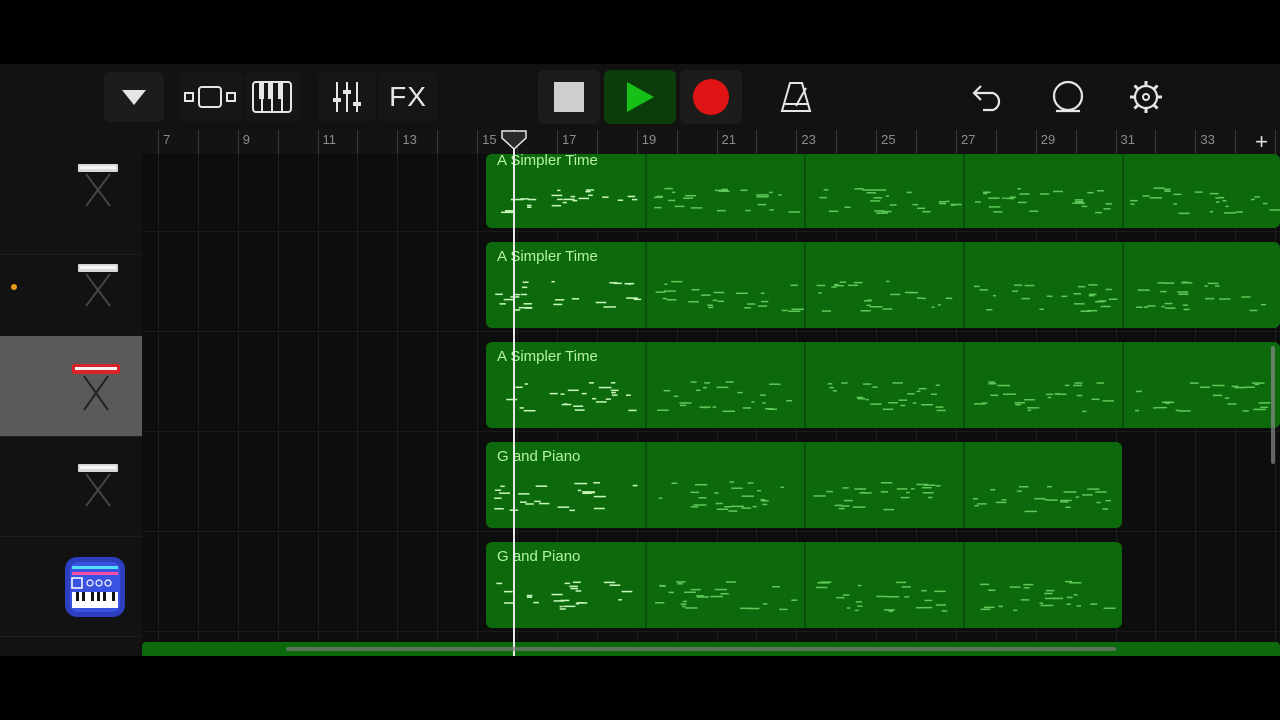 The image size is (1280, 720). I want to click on undo-button, so click(988, 97).